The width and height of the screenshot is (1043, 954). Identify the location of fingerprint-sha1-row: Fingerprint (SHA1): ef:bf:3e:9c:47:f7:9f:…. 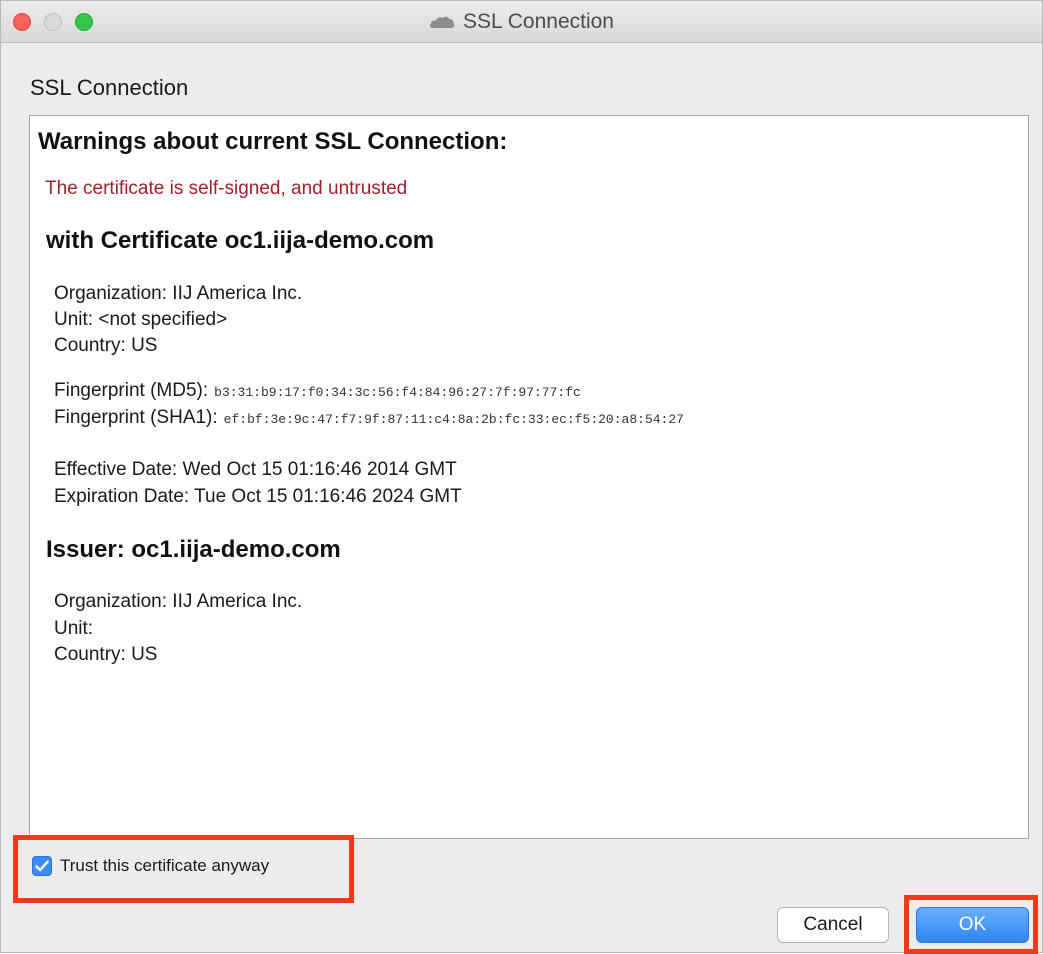
(369, 418).